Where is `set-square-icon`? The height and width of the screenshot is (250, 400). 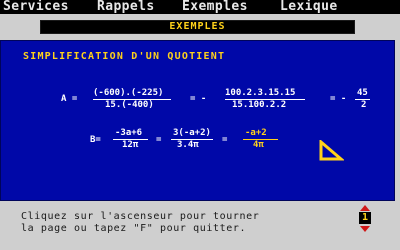 set-square-icon is located at coordinates (331, 150).